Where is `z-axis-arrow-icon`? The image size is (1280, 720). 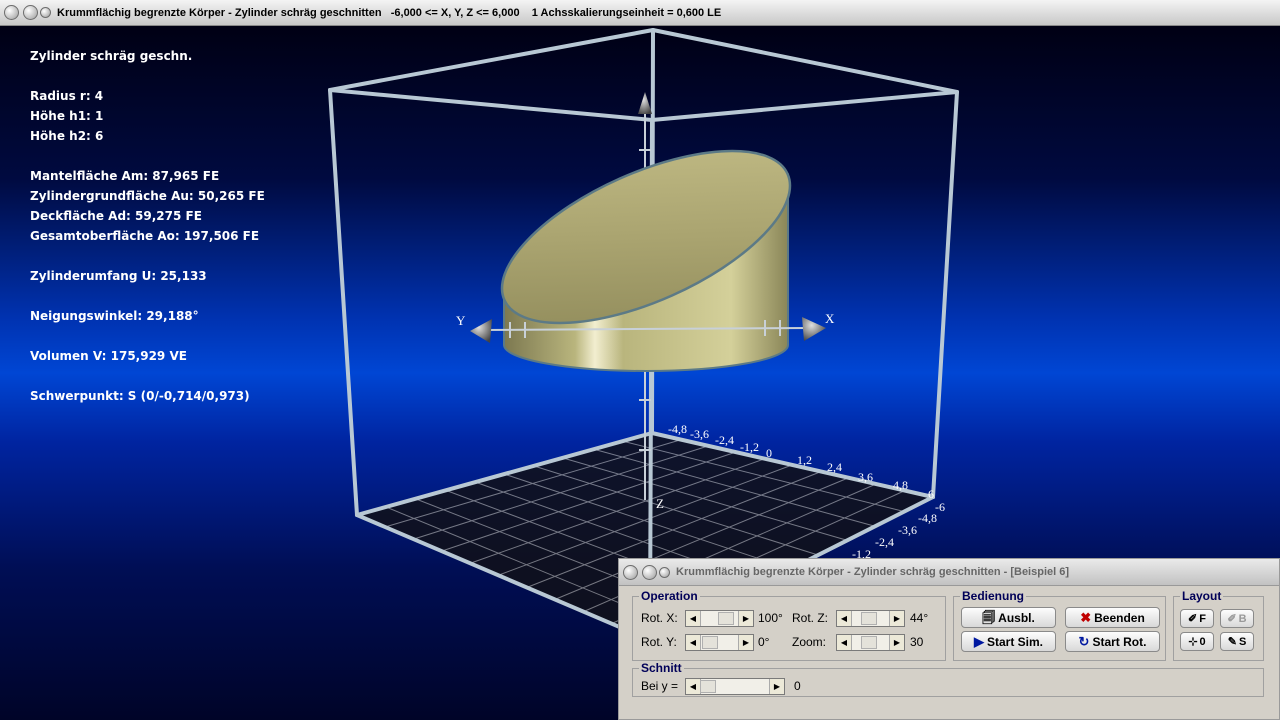
z-axis-arrow-icon is located at coordinates (645, 103).